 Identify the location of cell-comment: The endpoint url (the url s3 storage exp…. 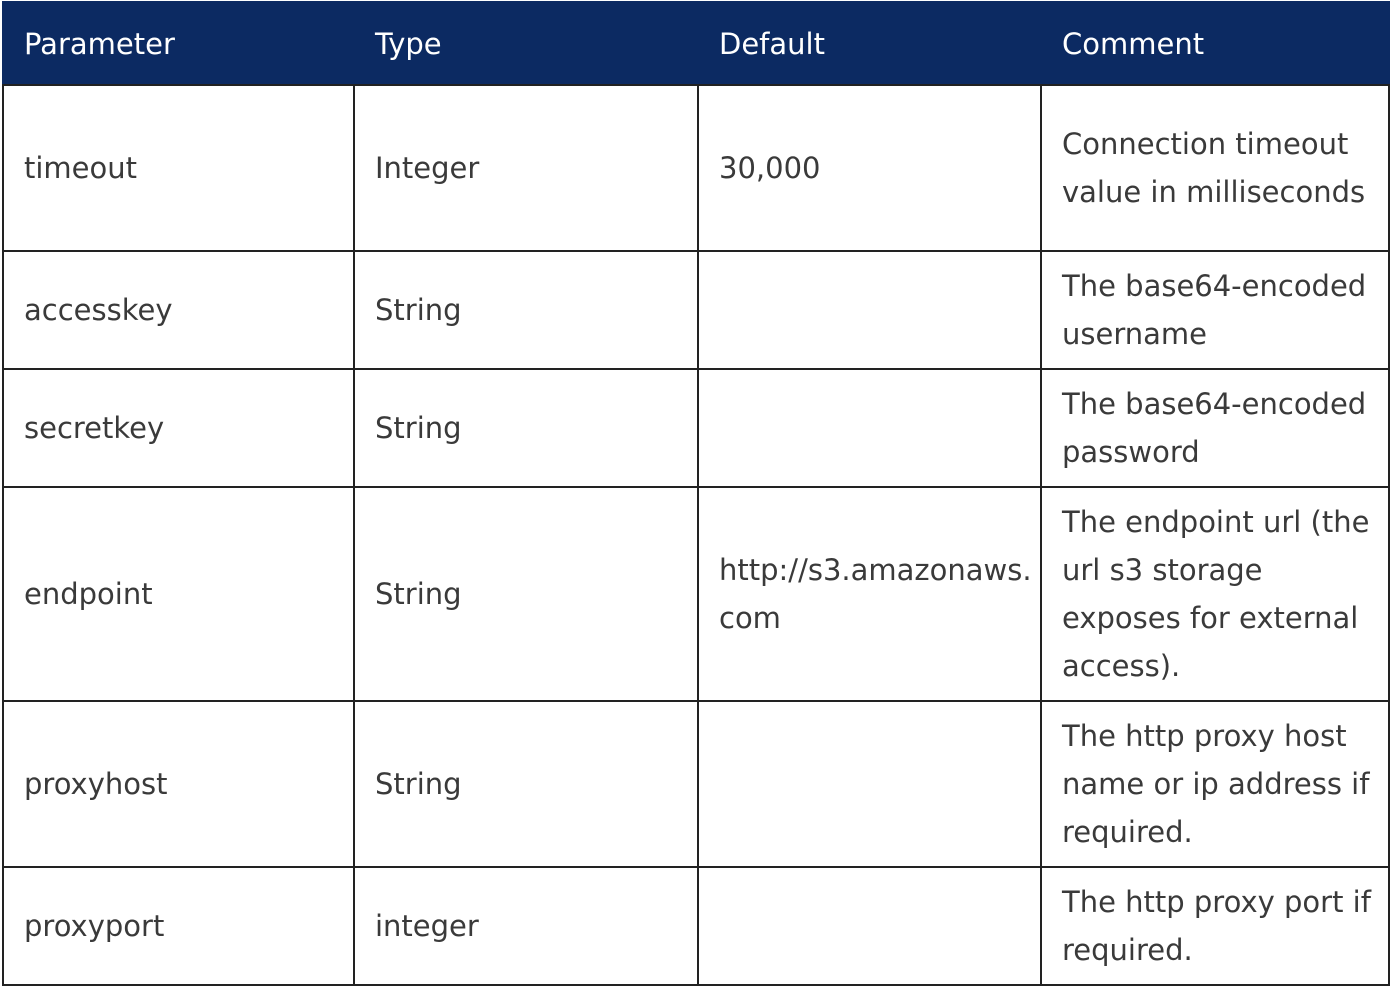
(1215, 594).